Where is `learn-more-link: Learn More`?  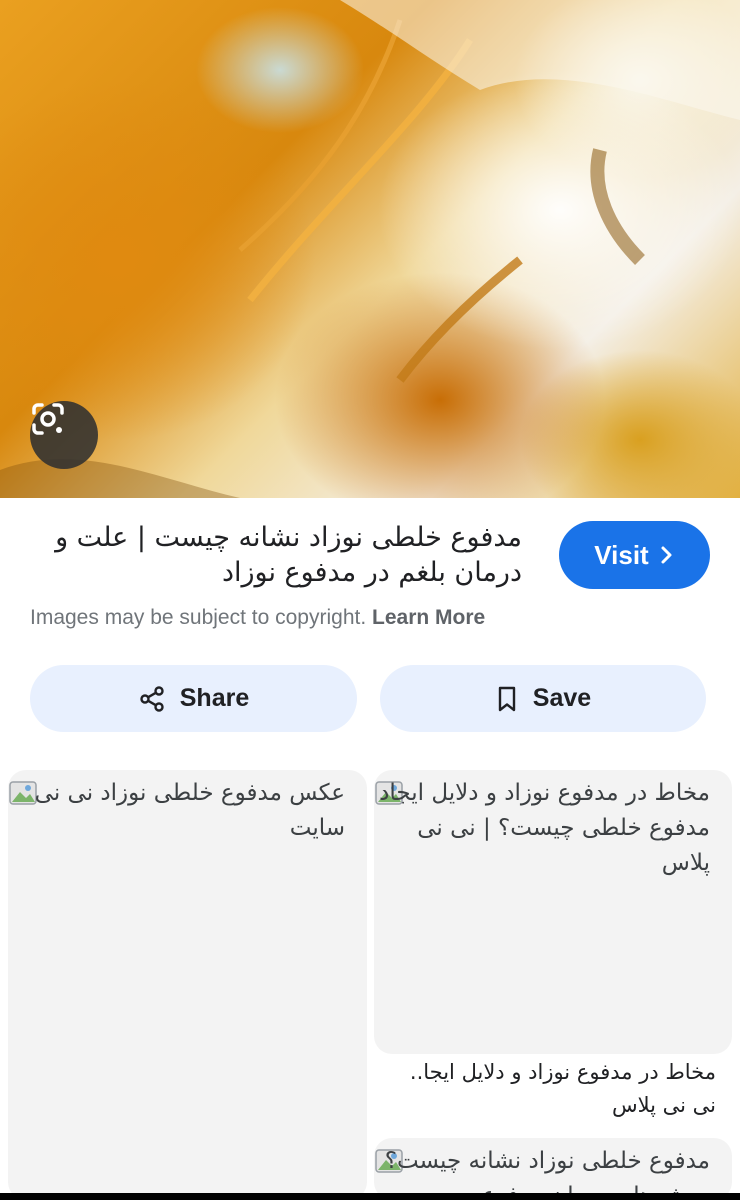
learn-more-link: Learn More is located at coordinates (428, 617).